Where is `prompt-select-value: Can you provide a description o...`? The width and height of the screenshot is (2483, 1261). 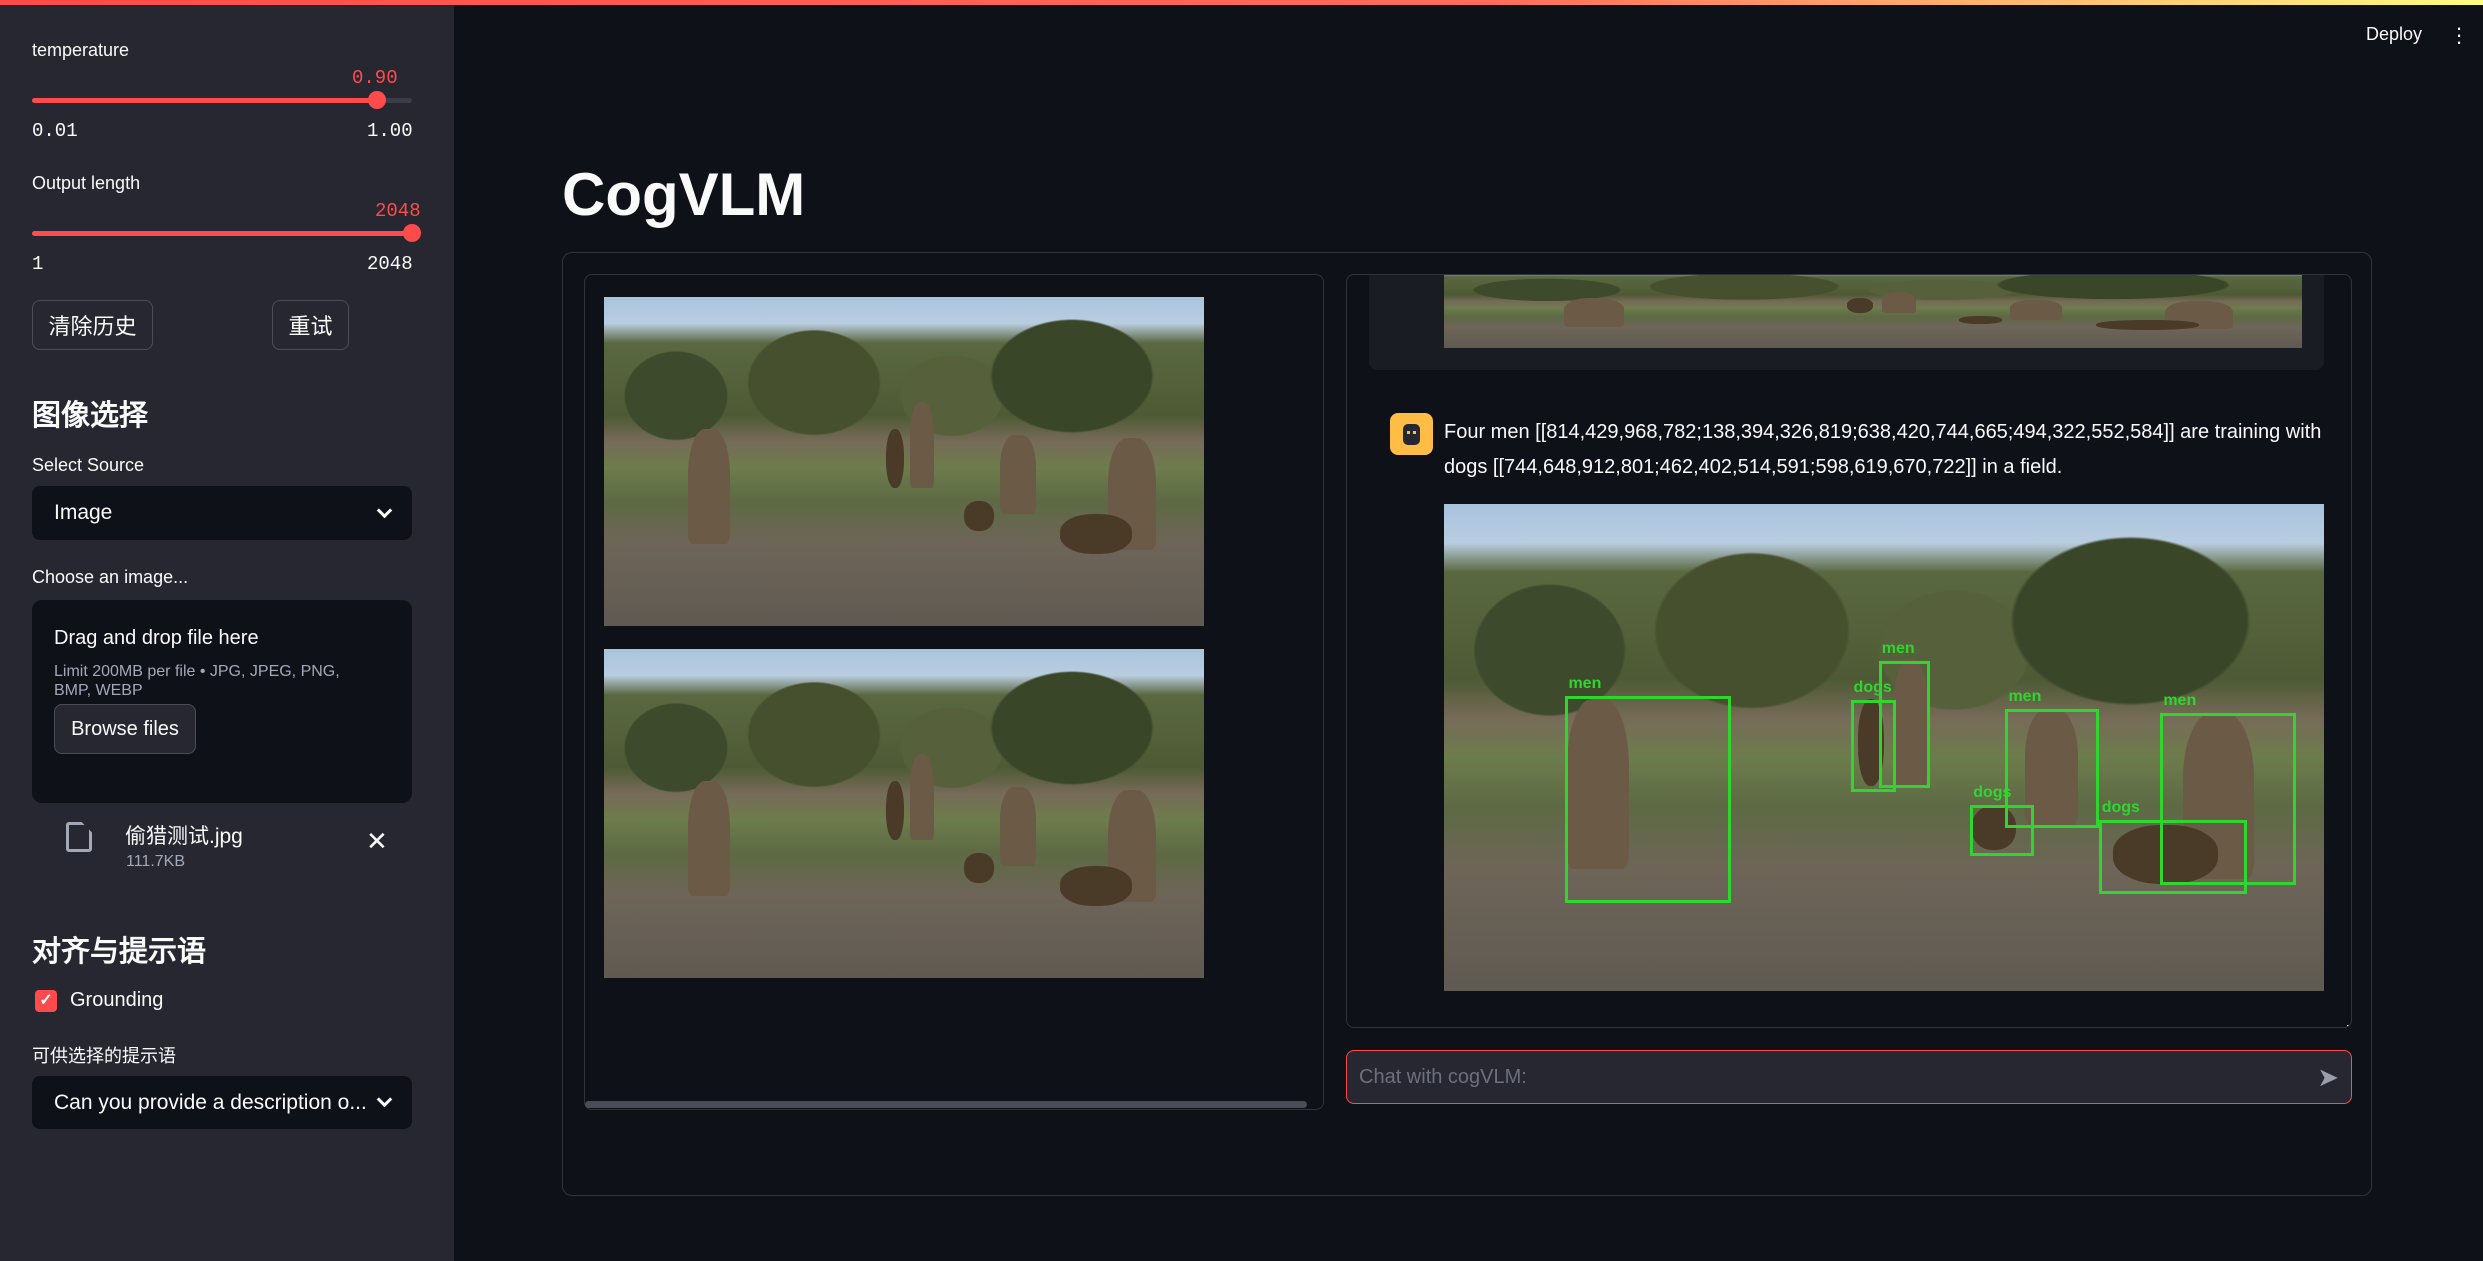 prompt-select-value: Can you provide a description o... is located at coordinates (210, 1102).